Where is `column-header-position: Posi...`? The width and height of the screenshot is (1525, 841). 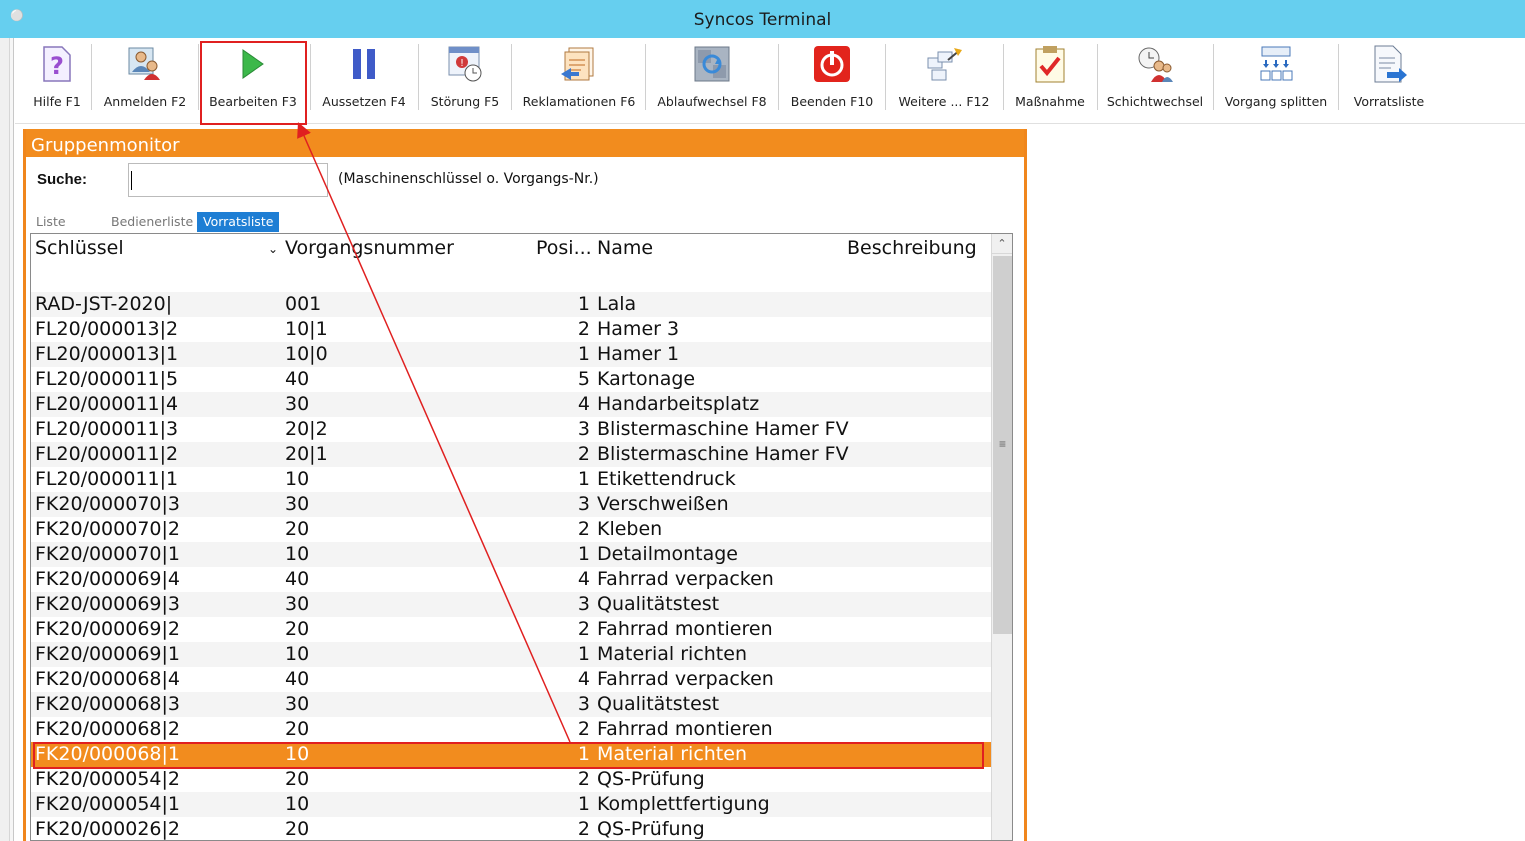 column-header-position: Posi... is located at coordinates (564, 248).